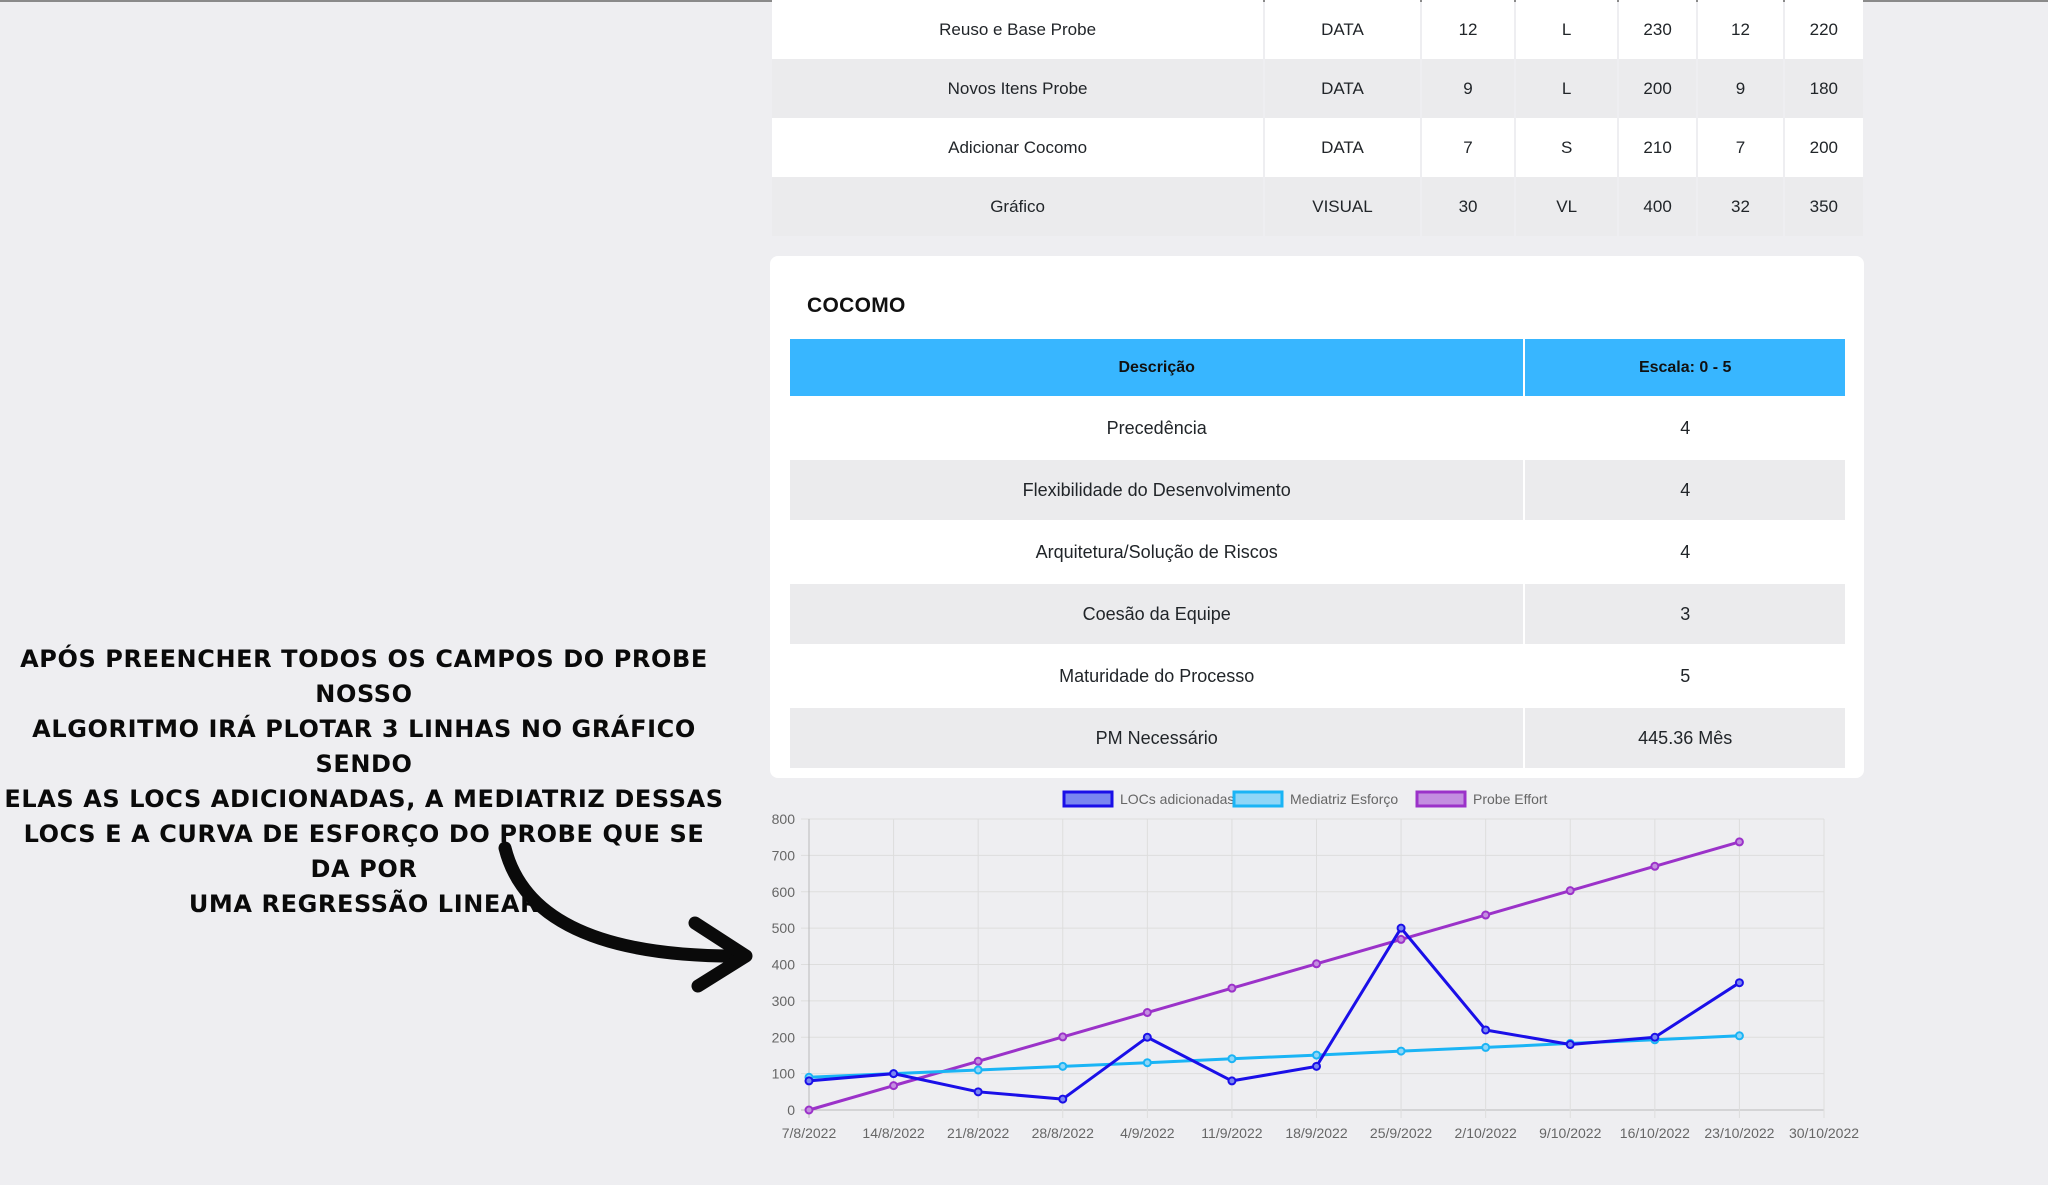 This screenshot has width=2048, height=1185. I want to click on probe-item-b-cell: 210, so click(1657, 147).